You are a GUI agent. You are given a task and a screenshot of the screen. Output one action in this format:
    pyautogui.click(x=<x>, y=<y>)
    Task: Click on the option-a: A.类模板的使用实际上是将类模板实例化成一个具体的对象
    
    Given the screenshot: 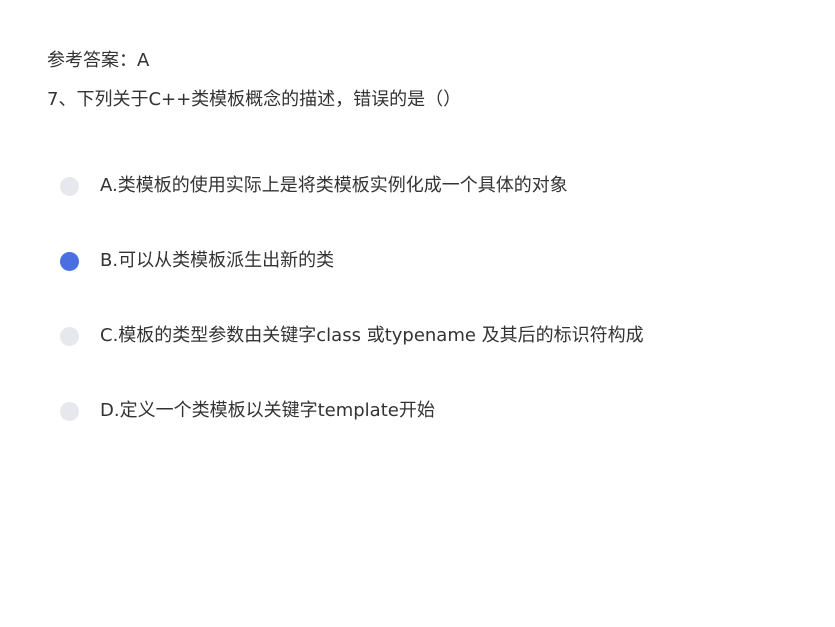 What is the action you would take?
    pyautogui.click(x=314, y=186)
    